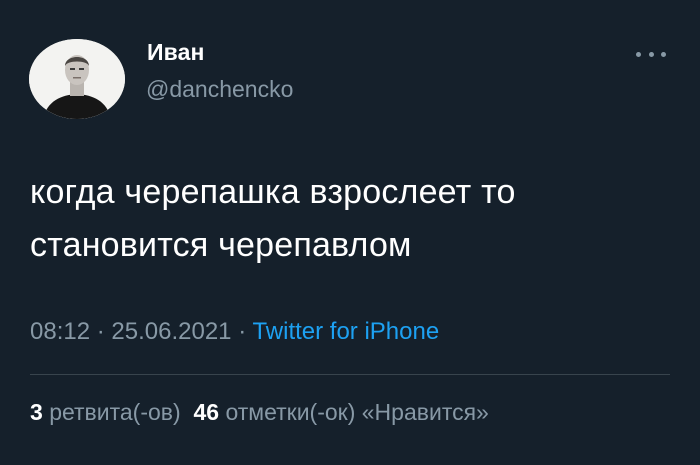 The image size is (700, 465). What do you see at coordinates (273, 192) in the screenshot?
I see `tweet-text-line: когда черепашка взрослеет то` at bounding box center [273, 192].